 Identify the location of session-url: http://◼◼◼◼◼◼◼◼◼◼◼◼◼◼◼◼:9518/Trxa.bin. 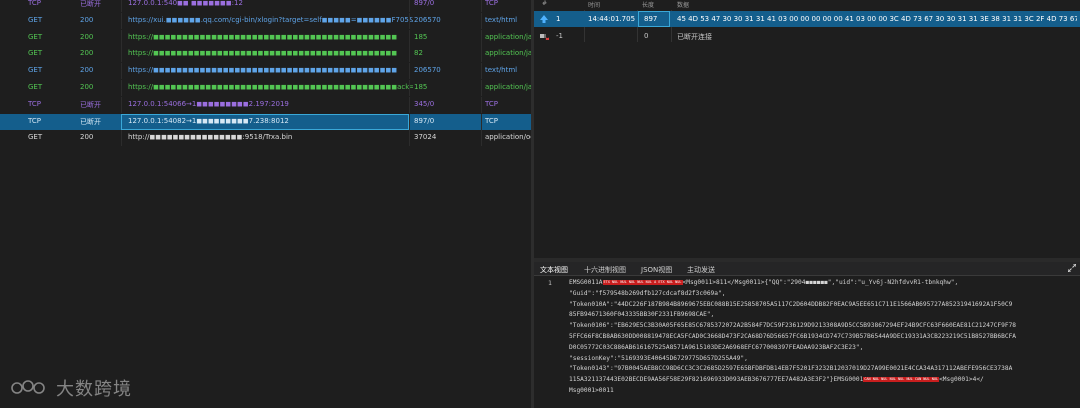
(210, 137).